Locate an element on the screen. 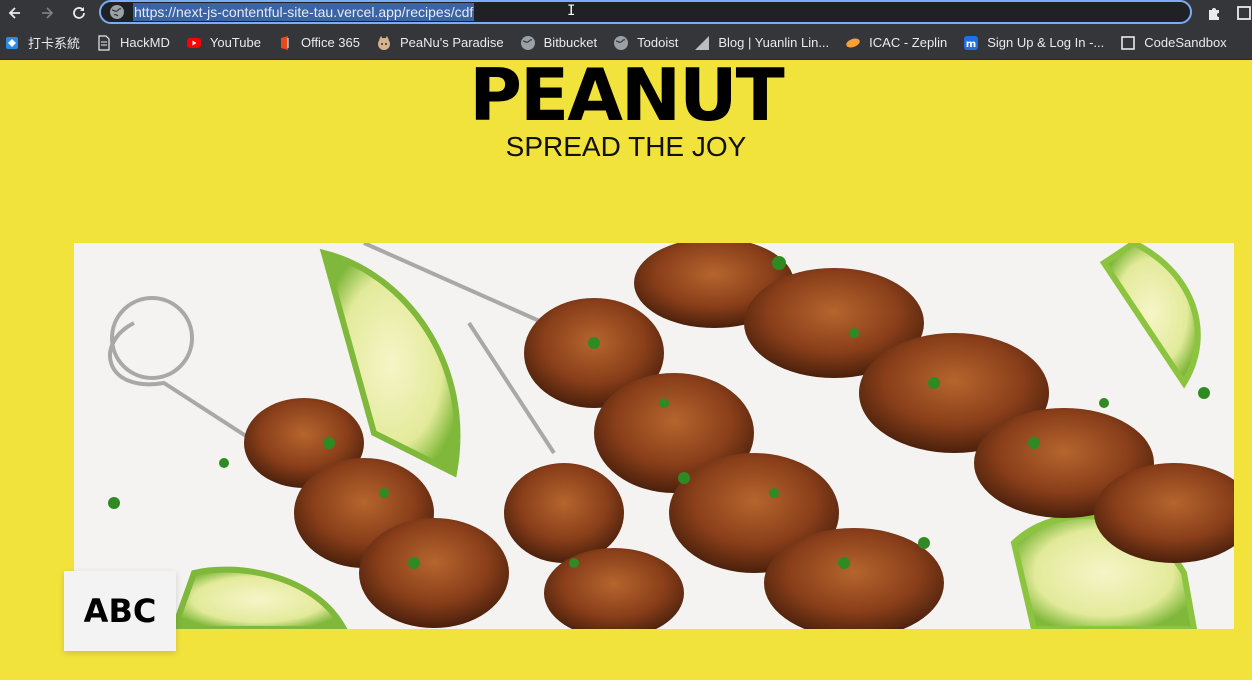  bookmark-item: Todoist is located at coordinates (645, 43).